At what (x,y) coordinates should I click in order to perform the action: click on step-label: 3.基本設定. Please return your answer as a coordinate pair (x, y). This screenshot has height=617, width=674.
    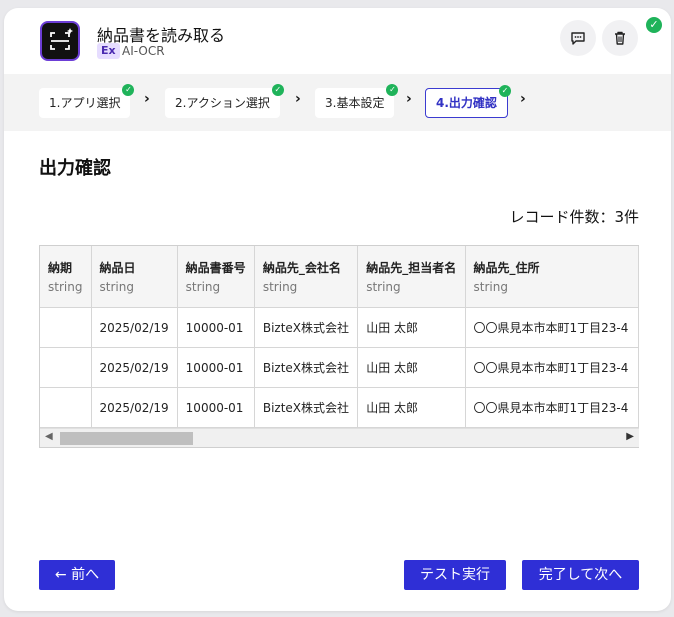
    Looking at the image, I should click on (355, 103).